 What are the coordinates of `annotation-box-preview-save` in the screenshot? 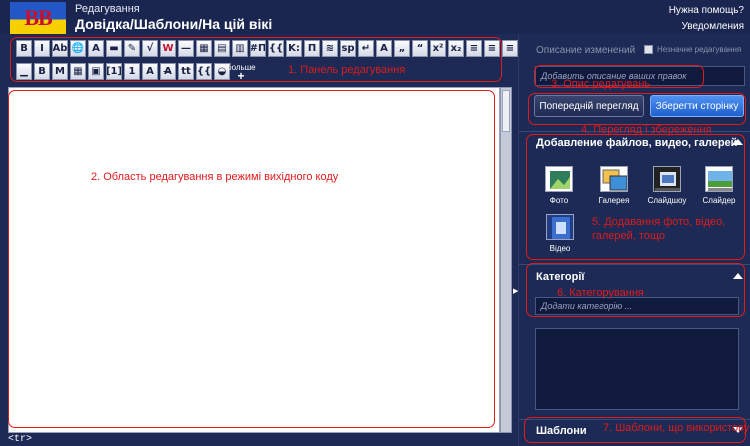 It's located at (637, 109).